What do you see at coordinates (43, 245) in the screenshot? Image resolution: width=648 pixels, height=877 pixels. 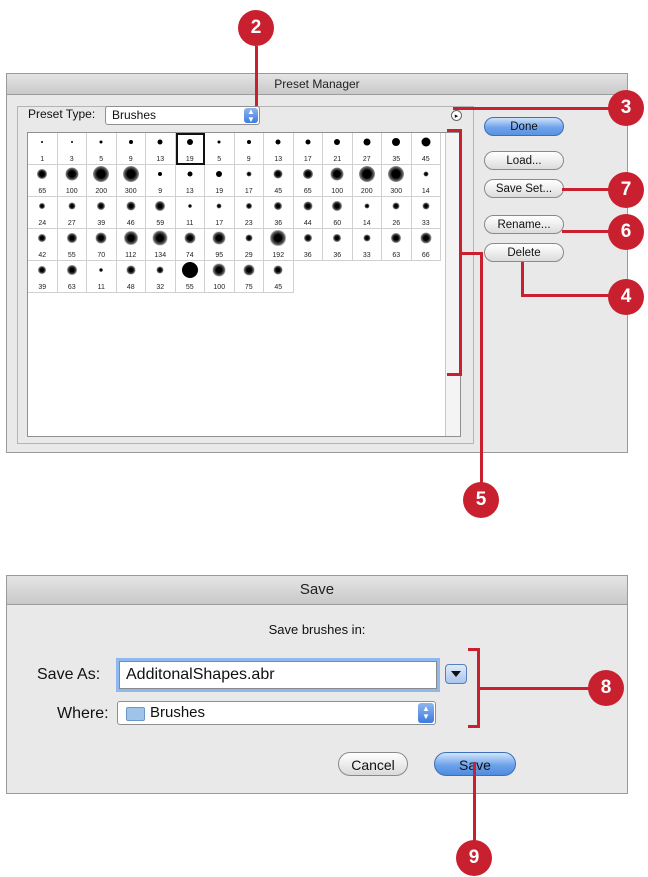 I see `brush-preset-cell: 42` at bounding box center [43, 245].